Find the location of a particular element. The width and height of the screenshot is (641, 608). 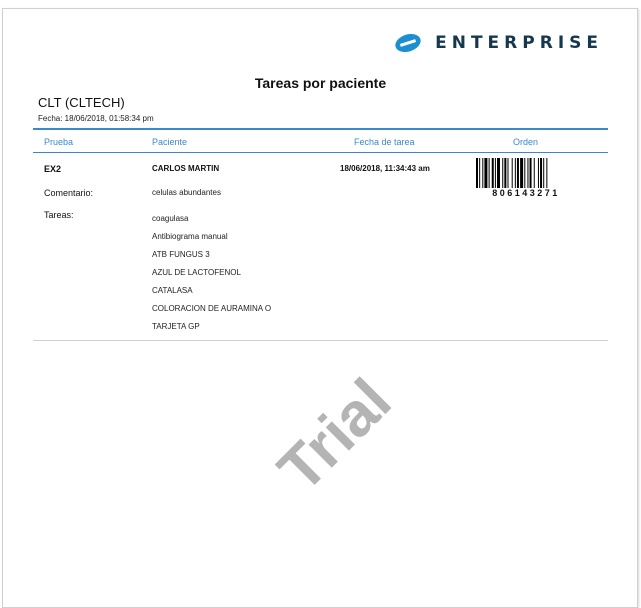

column-header-paciente: Paciente is located at coordinates (170, 142).